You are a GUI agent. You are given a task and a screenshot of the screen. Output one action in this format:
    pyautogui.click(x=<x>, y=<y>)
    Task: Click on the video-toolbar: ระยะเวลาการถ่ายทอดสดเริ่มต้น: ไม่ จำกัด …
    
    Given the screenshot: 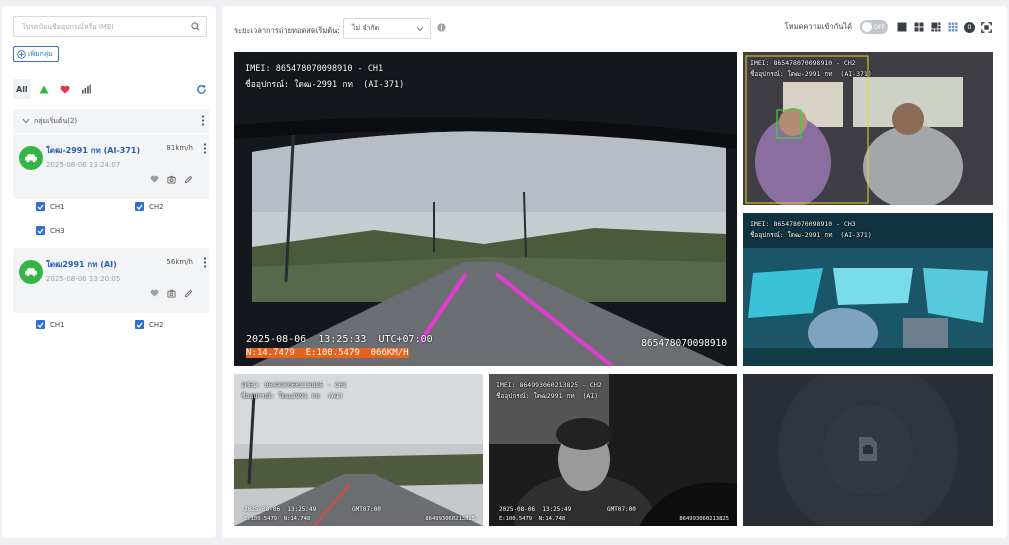 What is the action you would take?
    pyautogui.click(x=614, y=28)
    